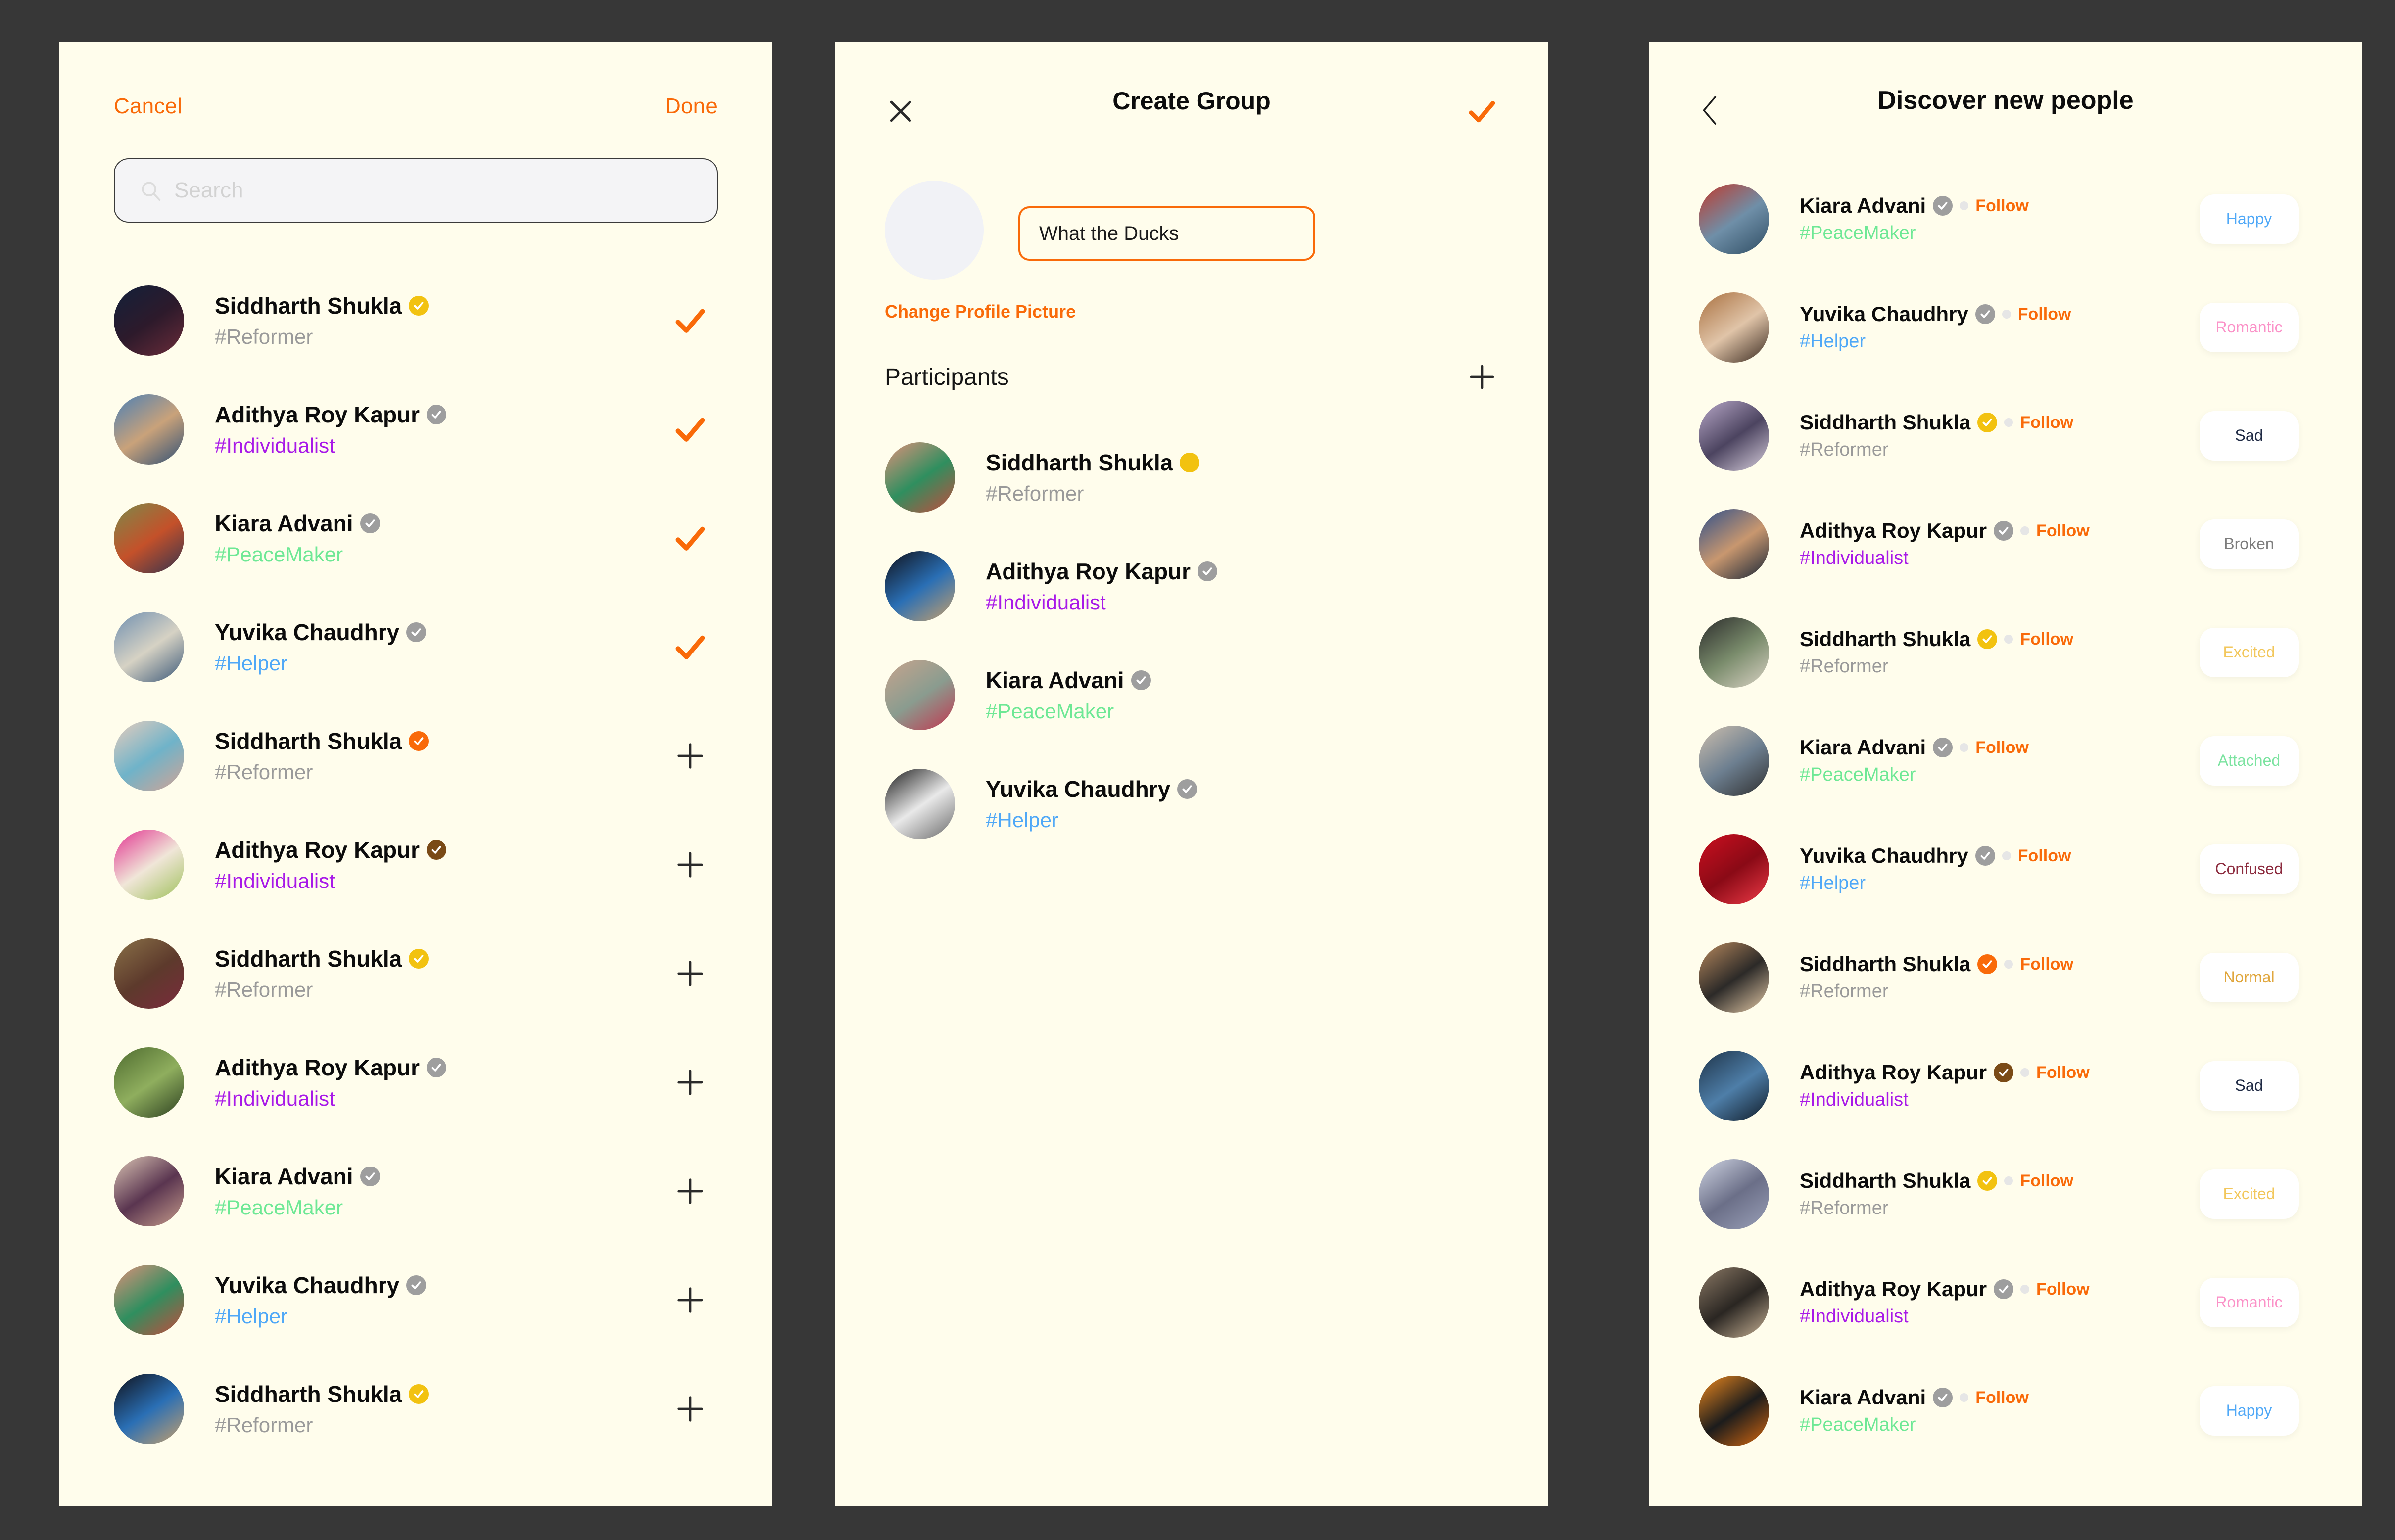 The height and width of the screenshot is (1540, 2395). Describe the element at coordinates (1191, 586) in the screenshot. I see `participant-list-item: Adithya Roy Kapur #Individualist` at that location.